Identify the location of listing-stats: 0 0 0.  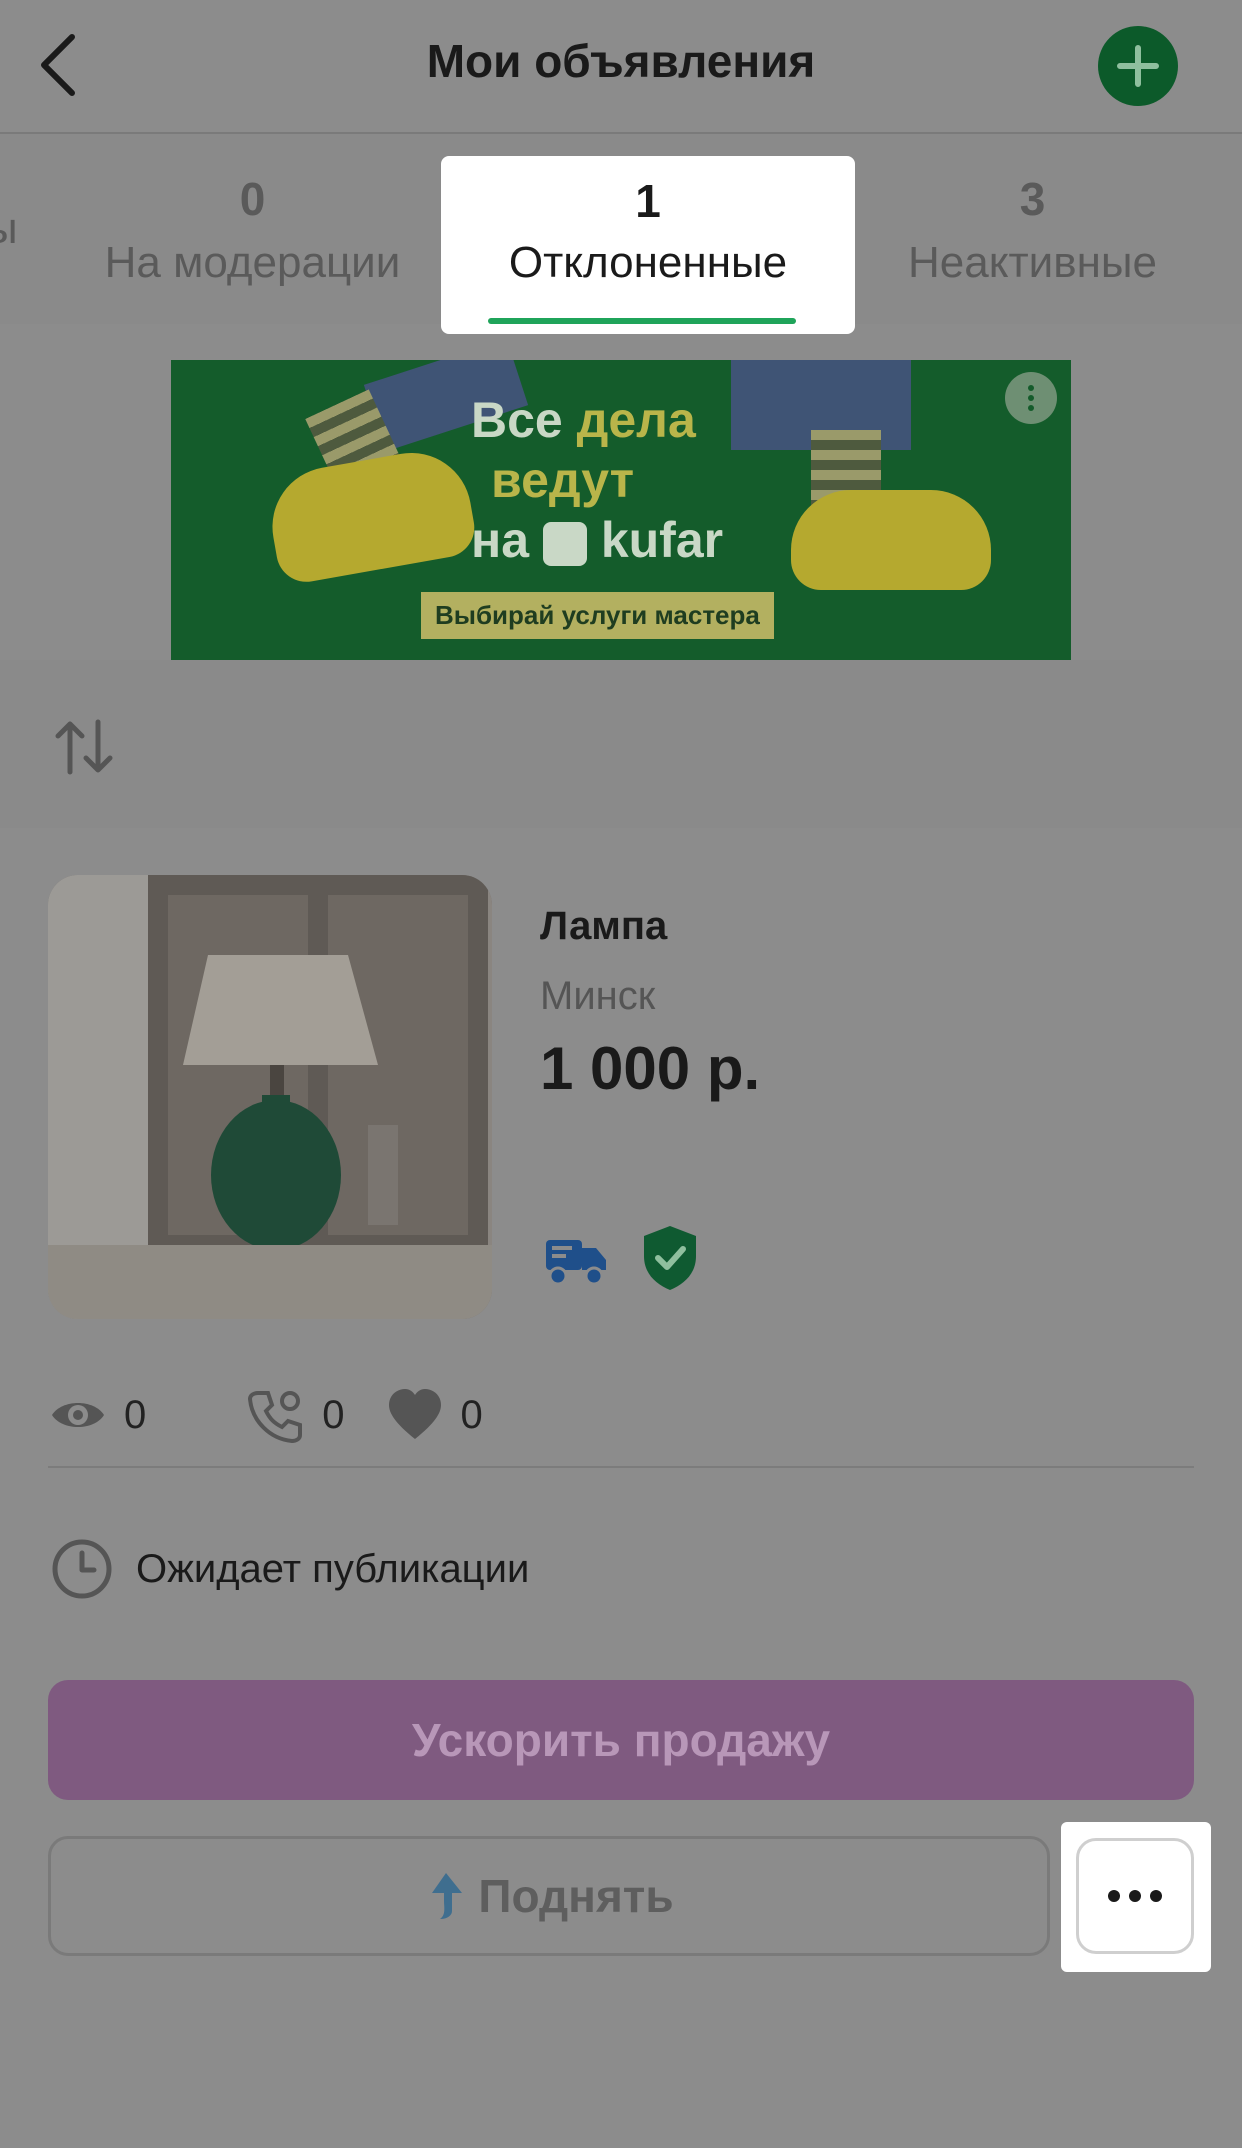
(285, 1415).